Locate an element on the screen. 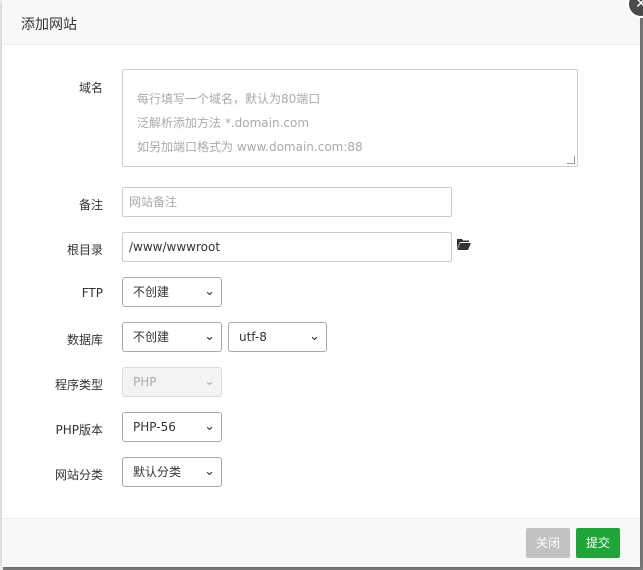 This screenshot has height=570, width=643. program-type-selected-value: PHP is located at coordinates (145, 382).